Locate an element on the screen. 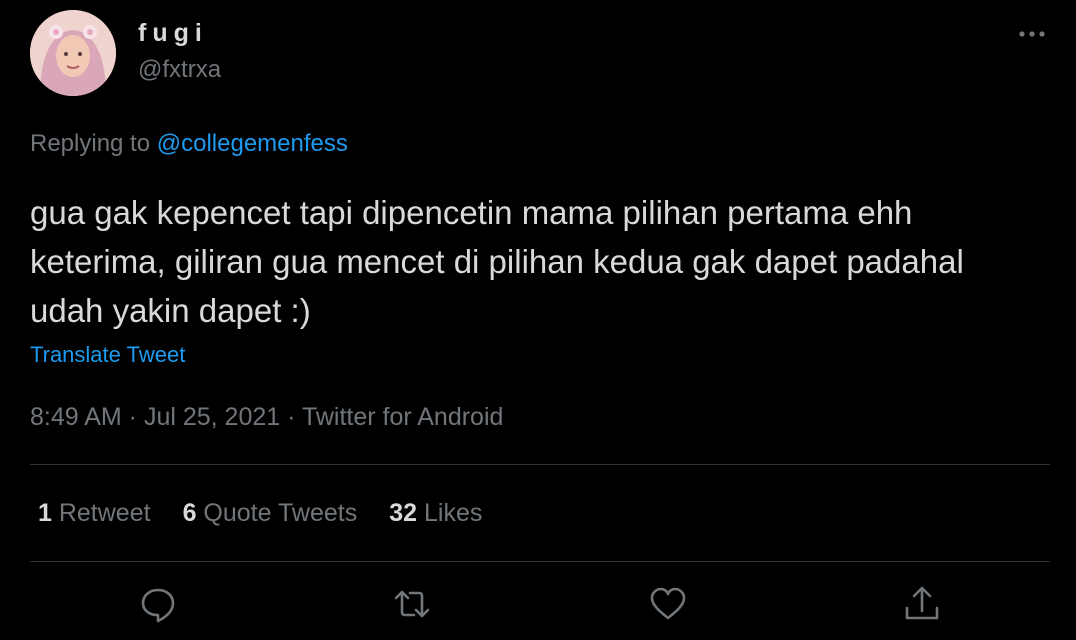  share-icon is located at coordinates (922, 603).